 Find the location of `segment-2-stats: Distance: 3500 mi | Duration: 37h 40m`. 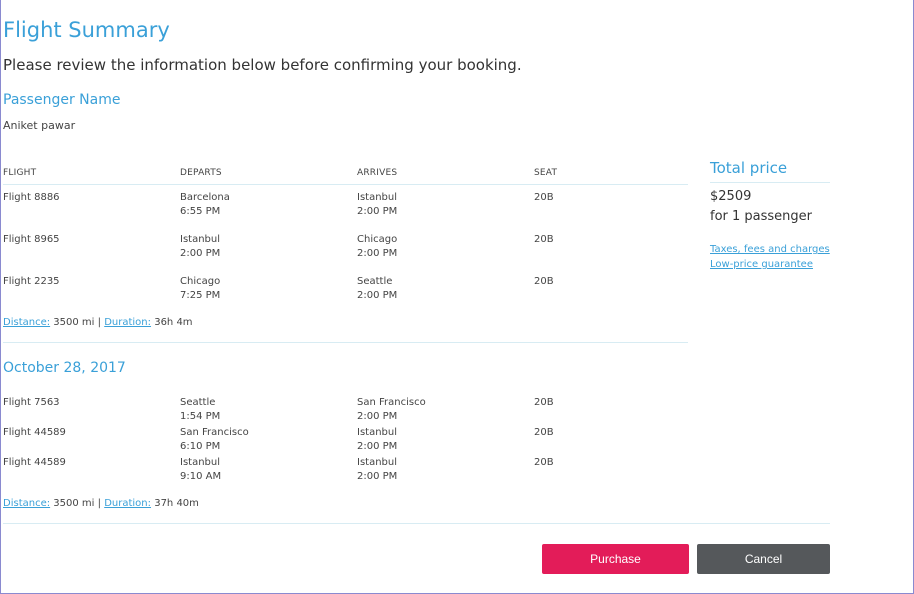

segment-2-stats: Distance: 3500 mi | Duration: 37h 40m is located at coordinates (101, 503).